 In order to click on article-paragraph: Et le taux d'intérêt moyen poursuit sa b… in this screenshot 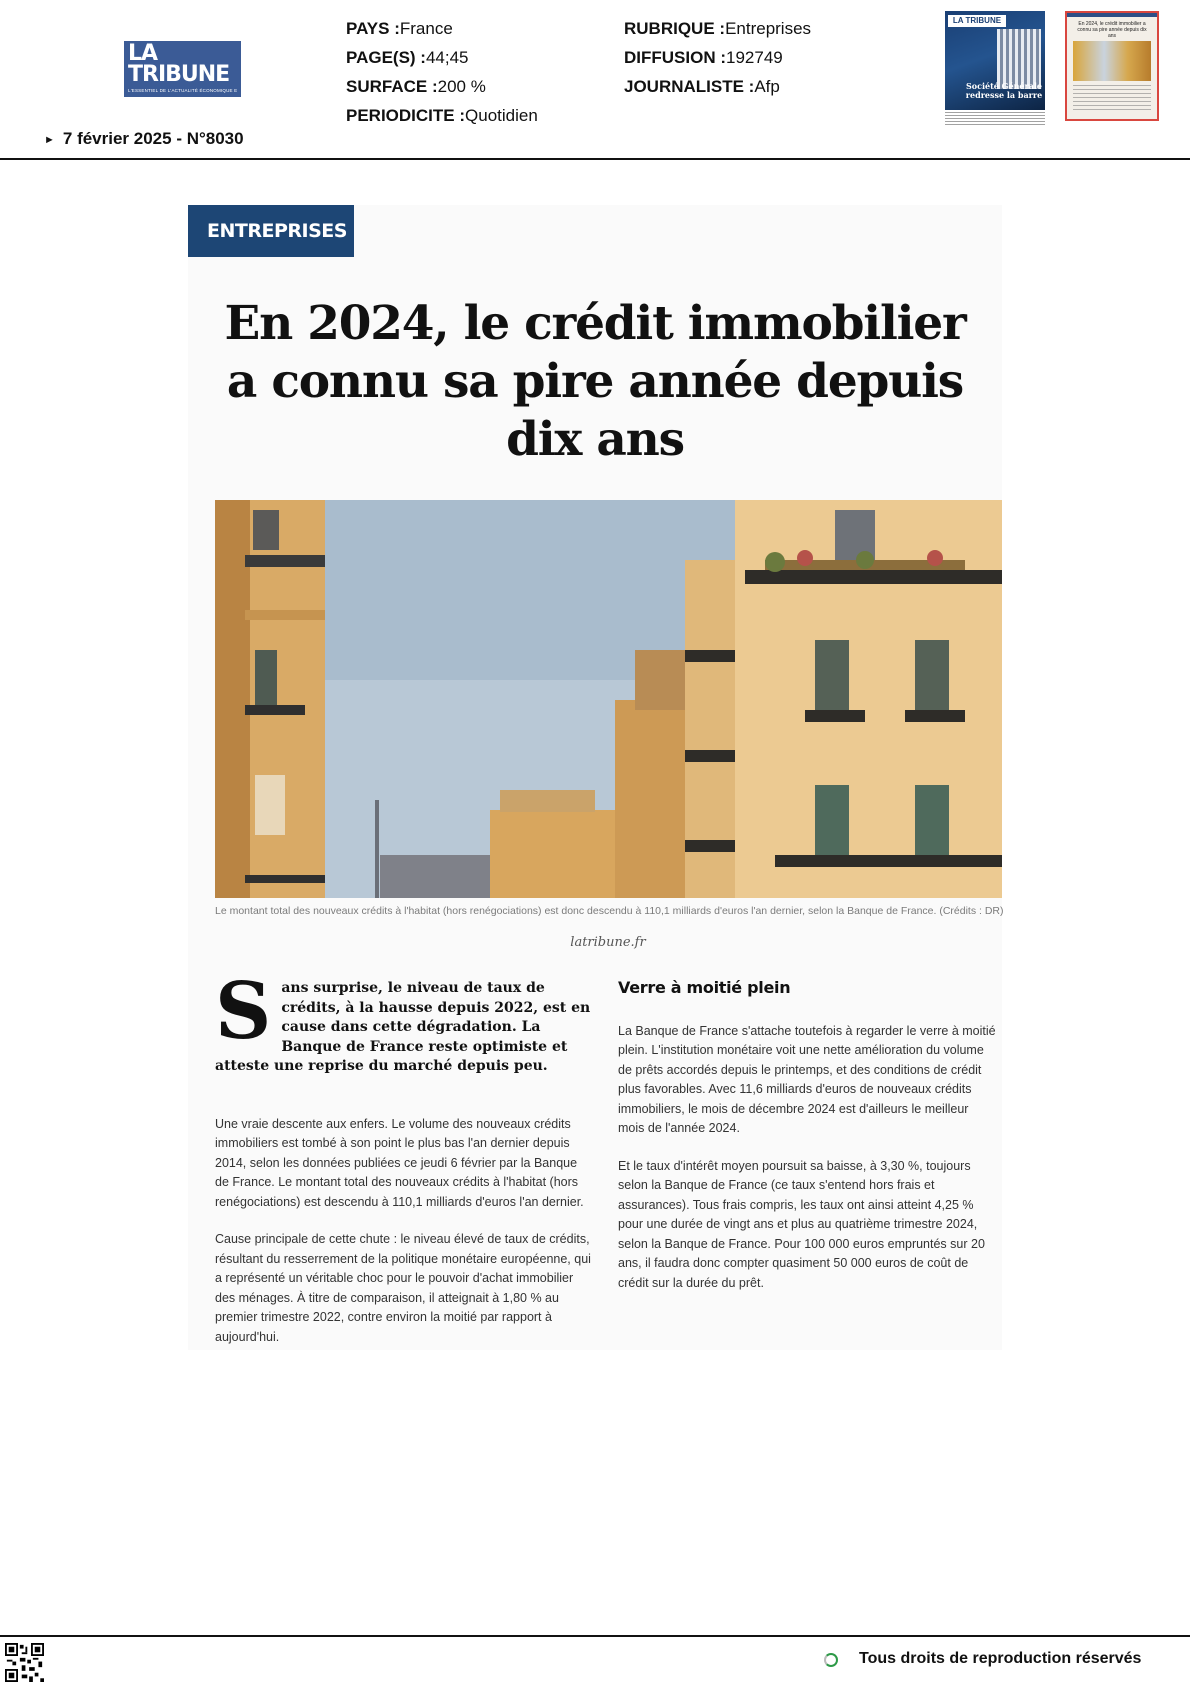, I will do `click(801, 1224)`.